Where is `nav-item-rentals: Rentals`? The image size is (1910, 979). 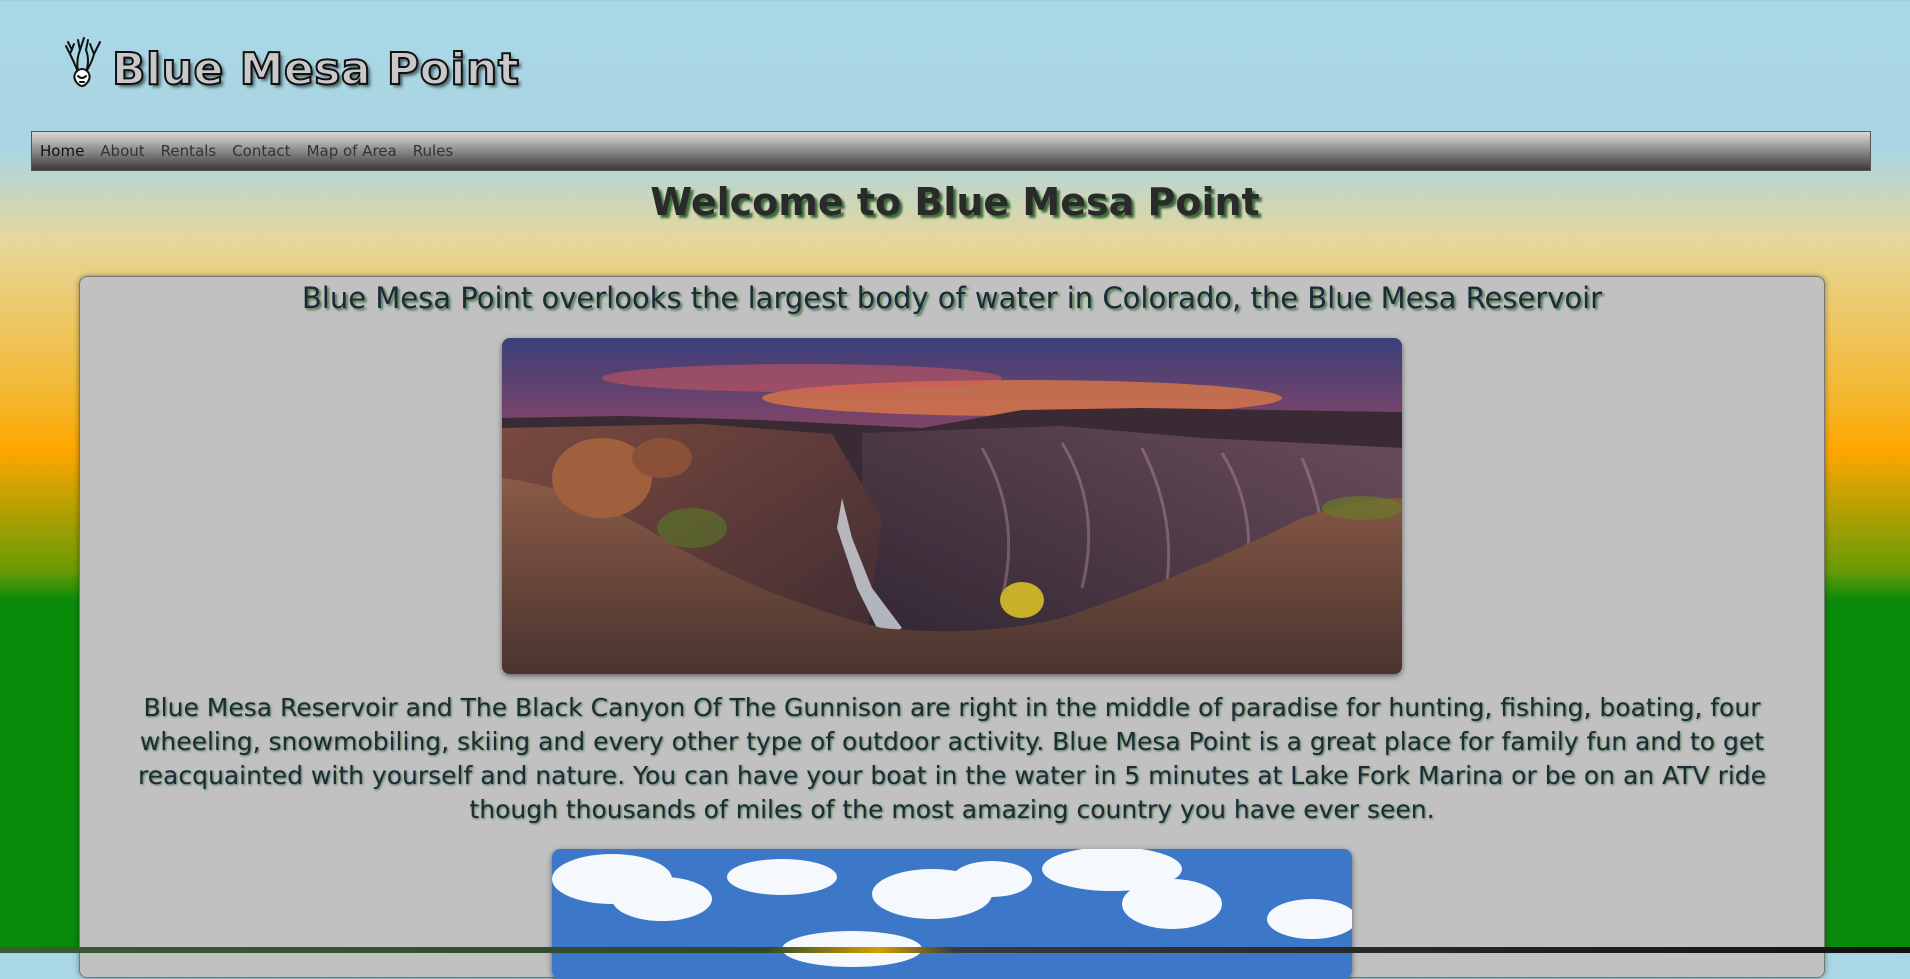
nav-item-rentals: Rentals is located at coordinates (189, 151).